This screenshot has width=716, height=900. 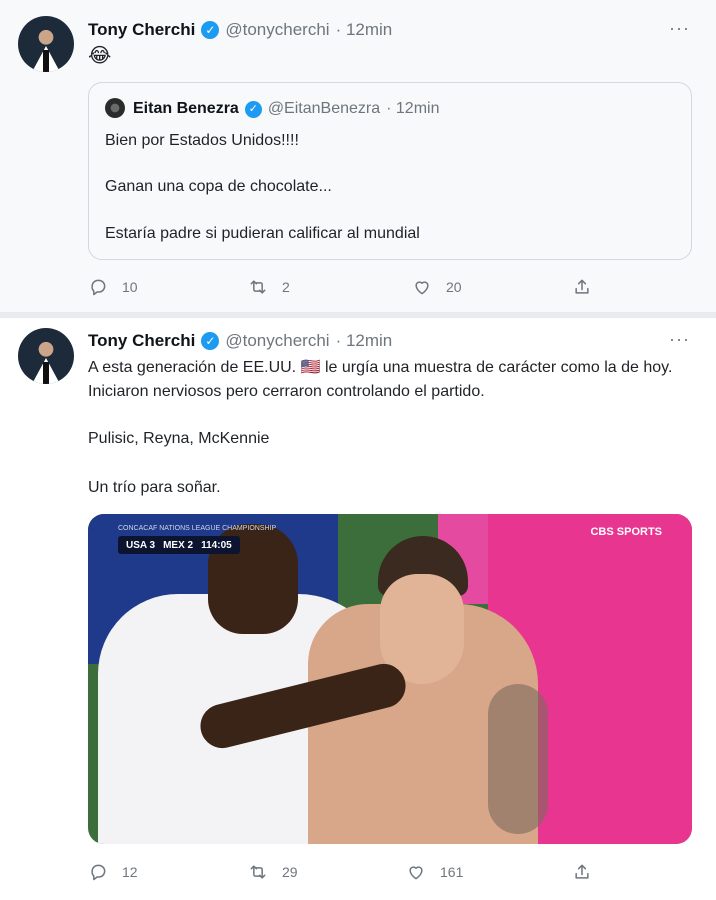 What do you see at coordinates (273, 872) in the screenshot?
I see `retweet-button: 29` at bounding box center [273, 872].